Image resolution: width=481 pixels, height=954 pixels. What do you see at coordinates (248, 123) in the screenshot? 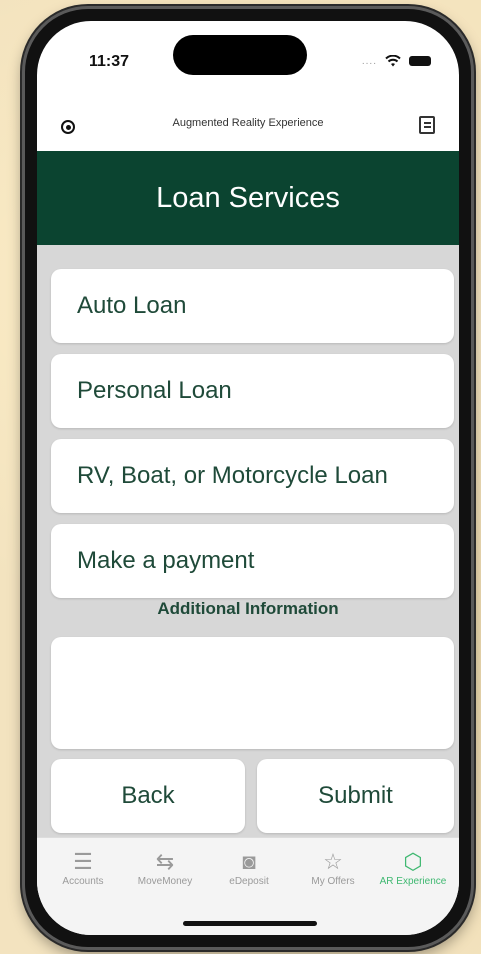
I see `top-bar-title: Augmented Reality Experience` at bounding box center [248, 123].